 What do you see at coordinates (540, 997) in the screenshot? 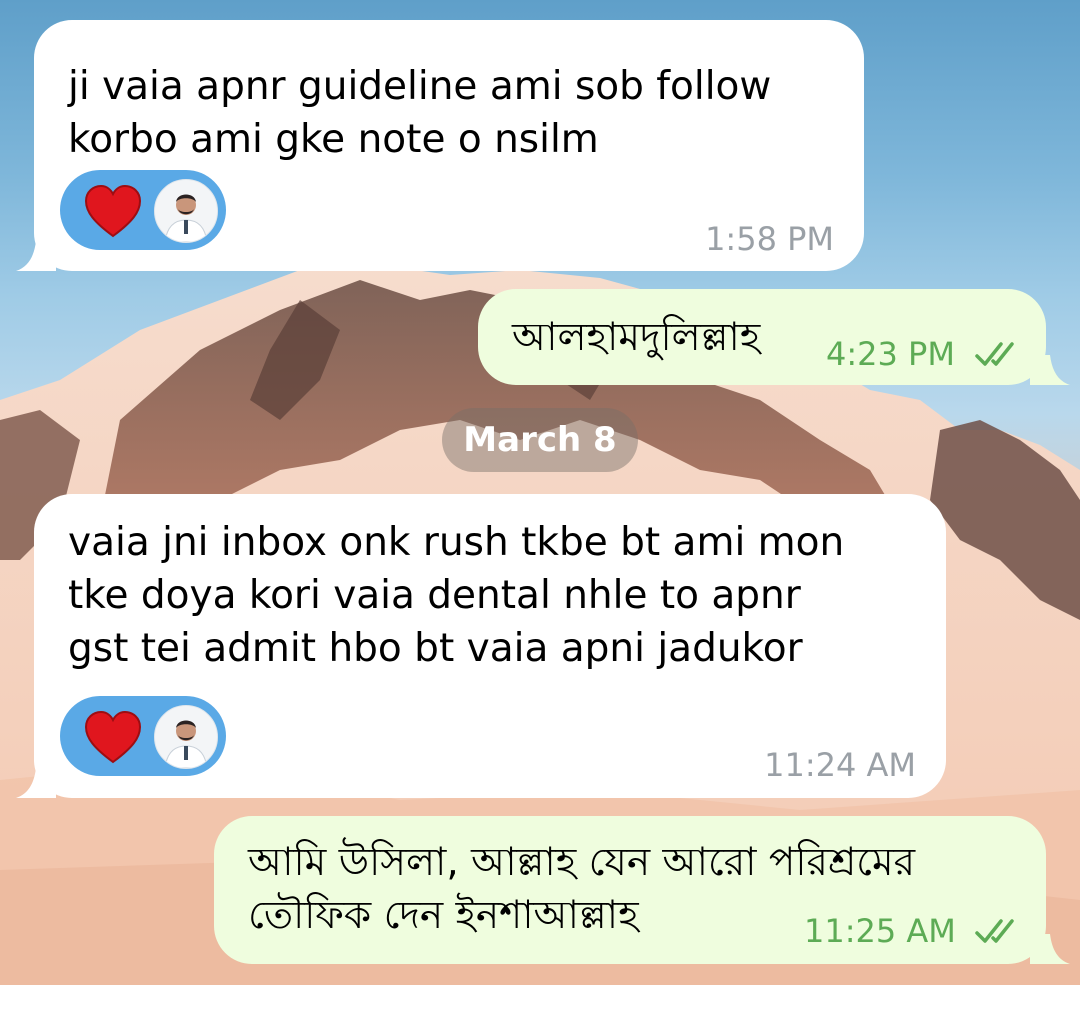
I see `bottom-strip` at bounding box center [540, 997].